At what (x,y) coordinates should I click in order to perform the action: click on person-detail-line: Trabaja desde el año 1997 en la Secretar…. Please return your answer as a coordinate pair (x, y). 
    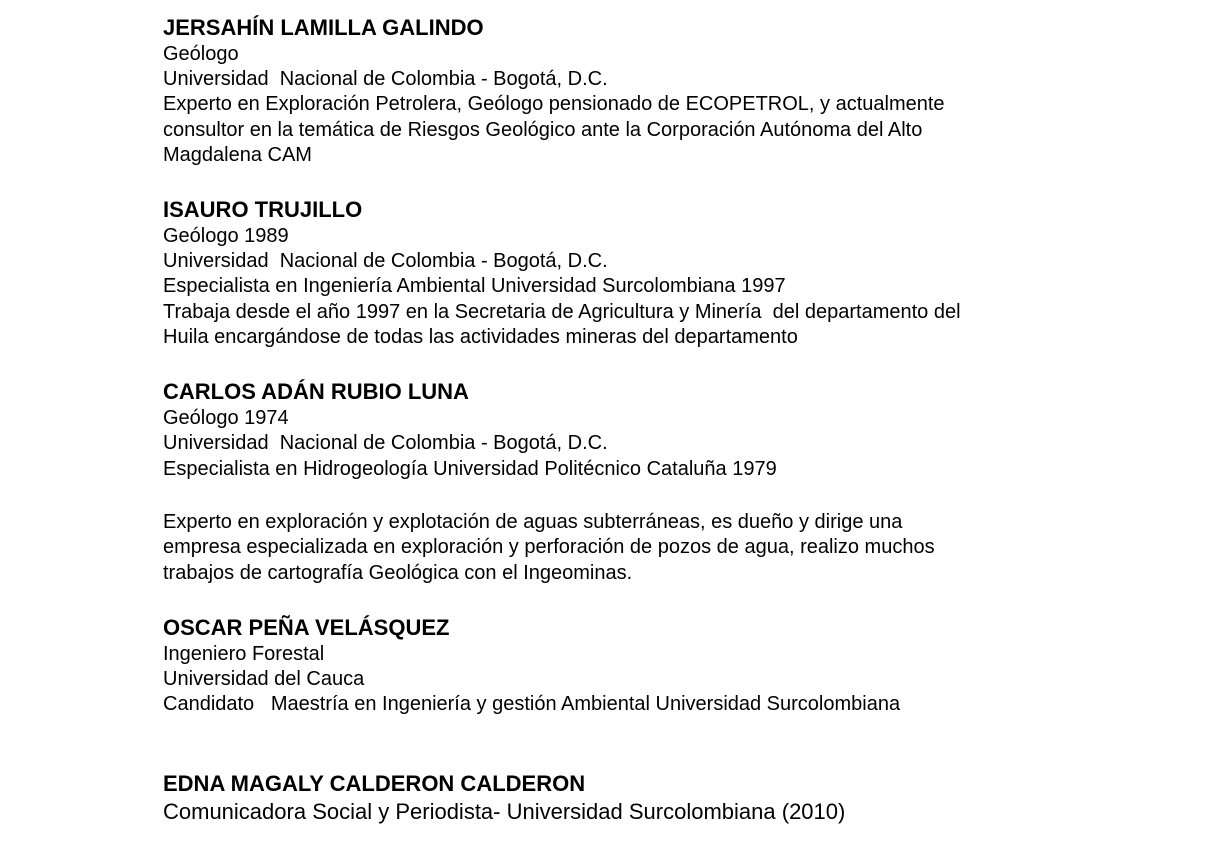
    Looking at the image, I should click on (562, 312).